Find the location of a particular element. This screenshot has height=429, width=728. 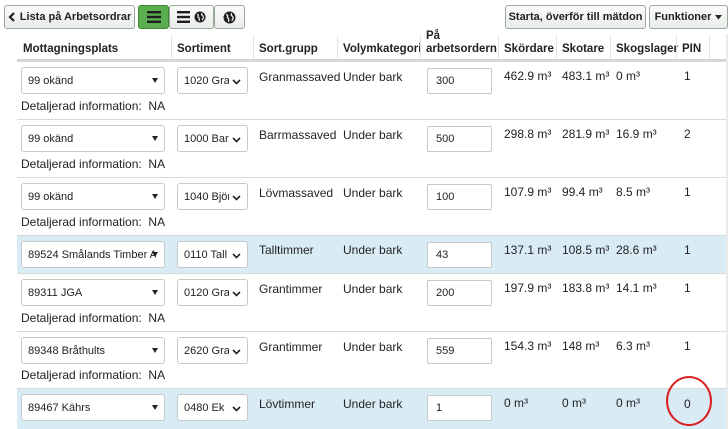

sortgrupp-value: Barrmassaved is located at coordinates (298, 135).